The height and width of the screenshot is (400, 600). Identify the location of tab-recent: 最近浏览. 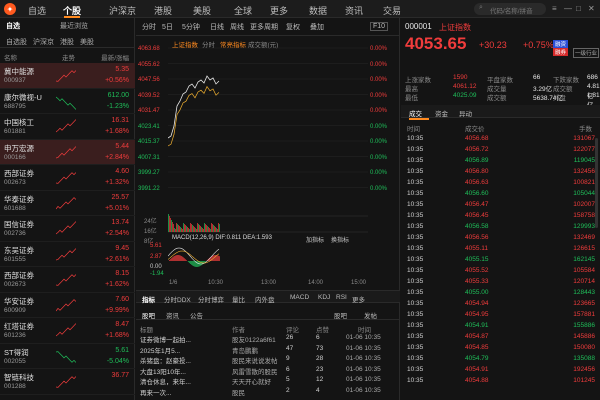
(74, 26).